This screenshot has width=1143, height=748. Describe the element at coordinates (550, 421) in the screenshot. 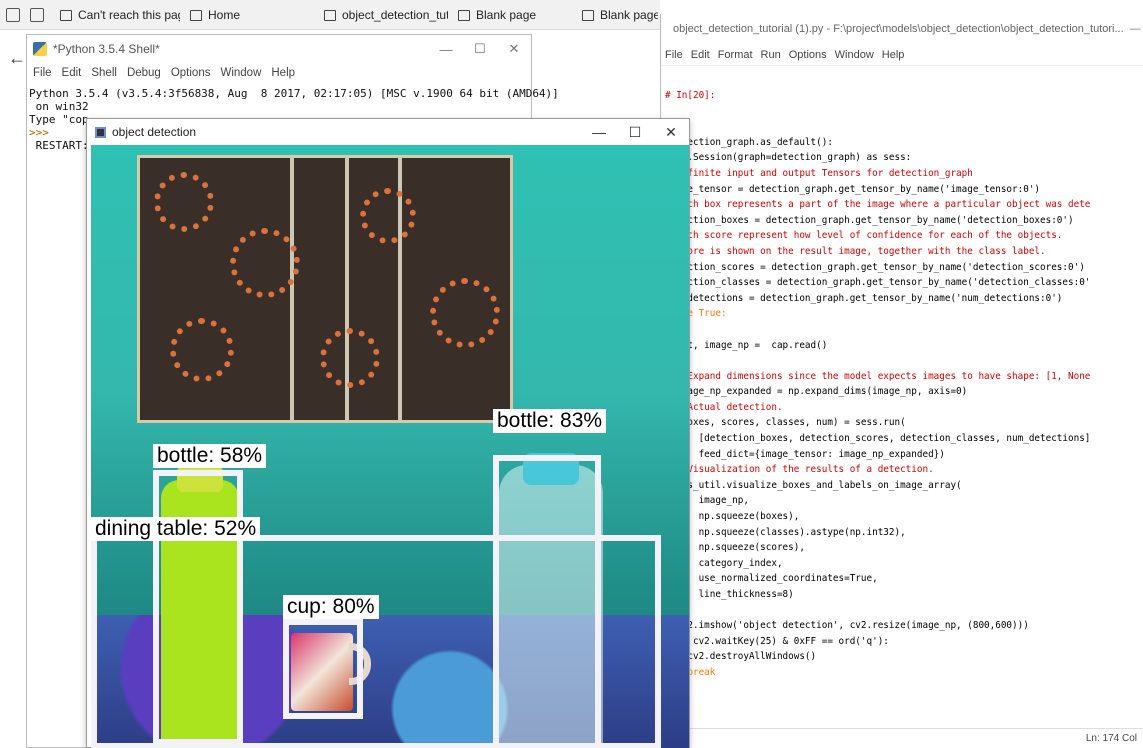

I see `detection-label-bottle-2: bottle: 83%` at that location.